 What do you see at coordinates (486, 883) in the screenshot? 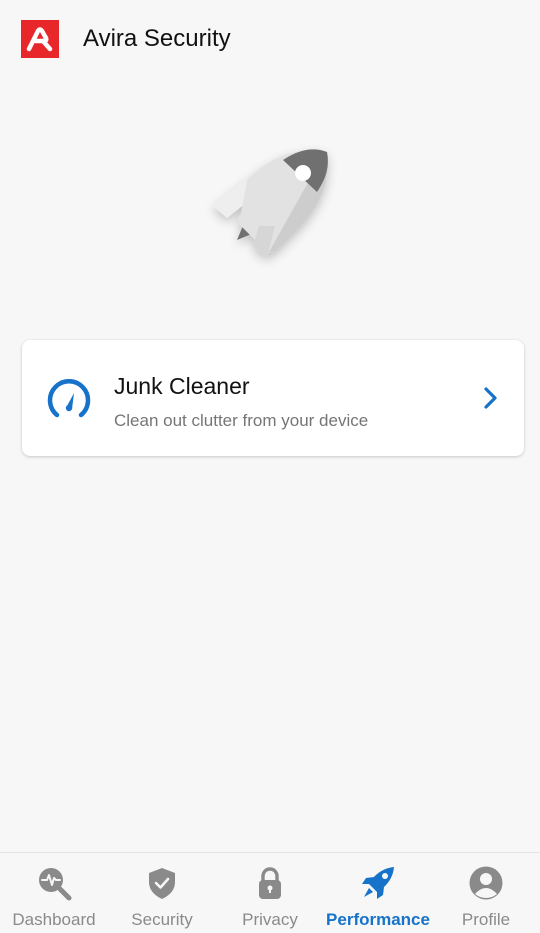
I see `person-icon` at bounding box center [486, 883].